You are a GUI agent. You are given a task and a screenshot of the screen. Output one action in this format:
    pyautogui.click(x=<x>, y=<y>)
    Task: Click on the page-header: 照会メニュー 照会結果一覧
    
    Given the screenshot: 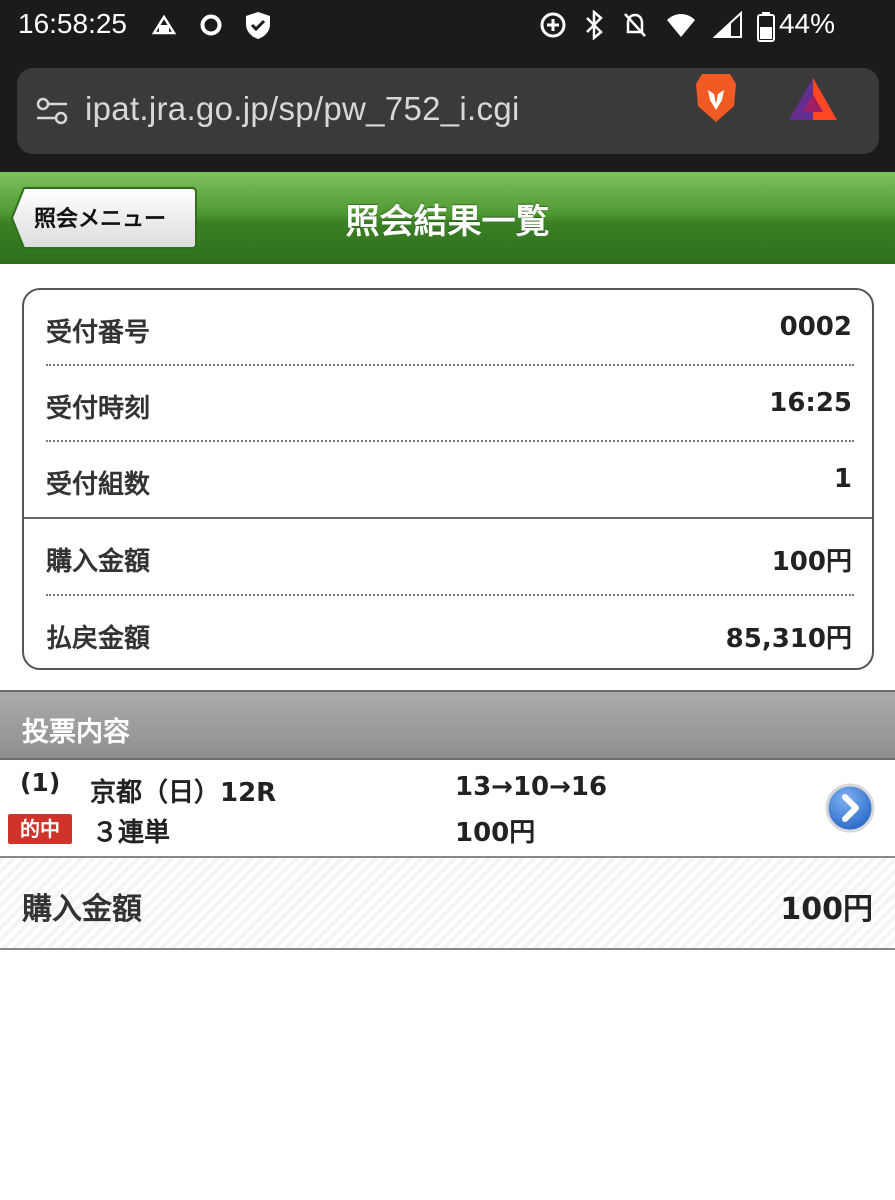 What is the action you would take?
    pyautogui.click(x=447, y=218)
    